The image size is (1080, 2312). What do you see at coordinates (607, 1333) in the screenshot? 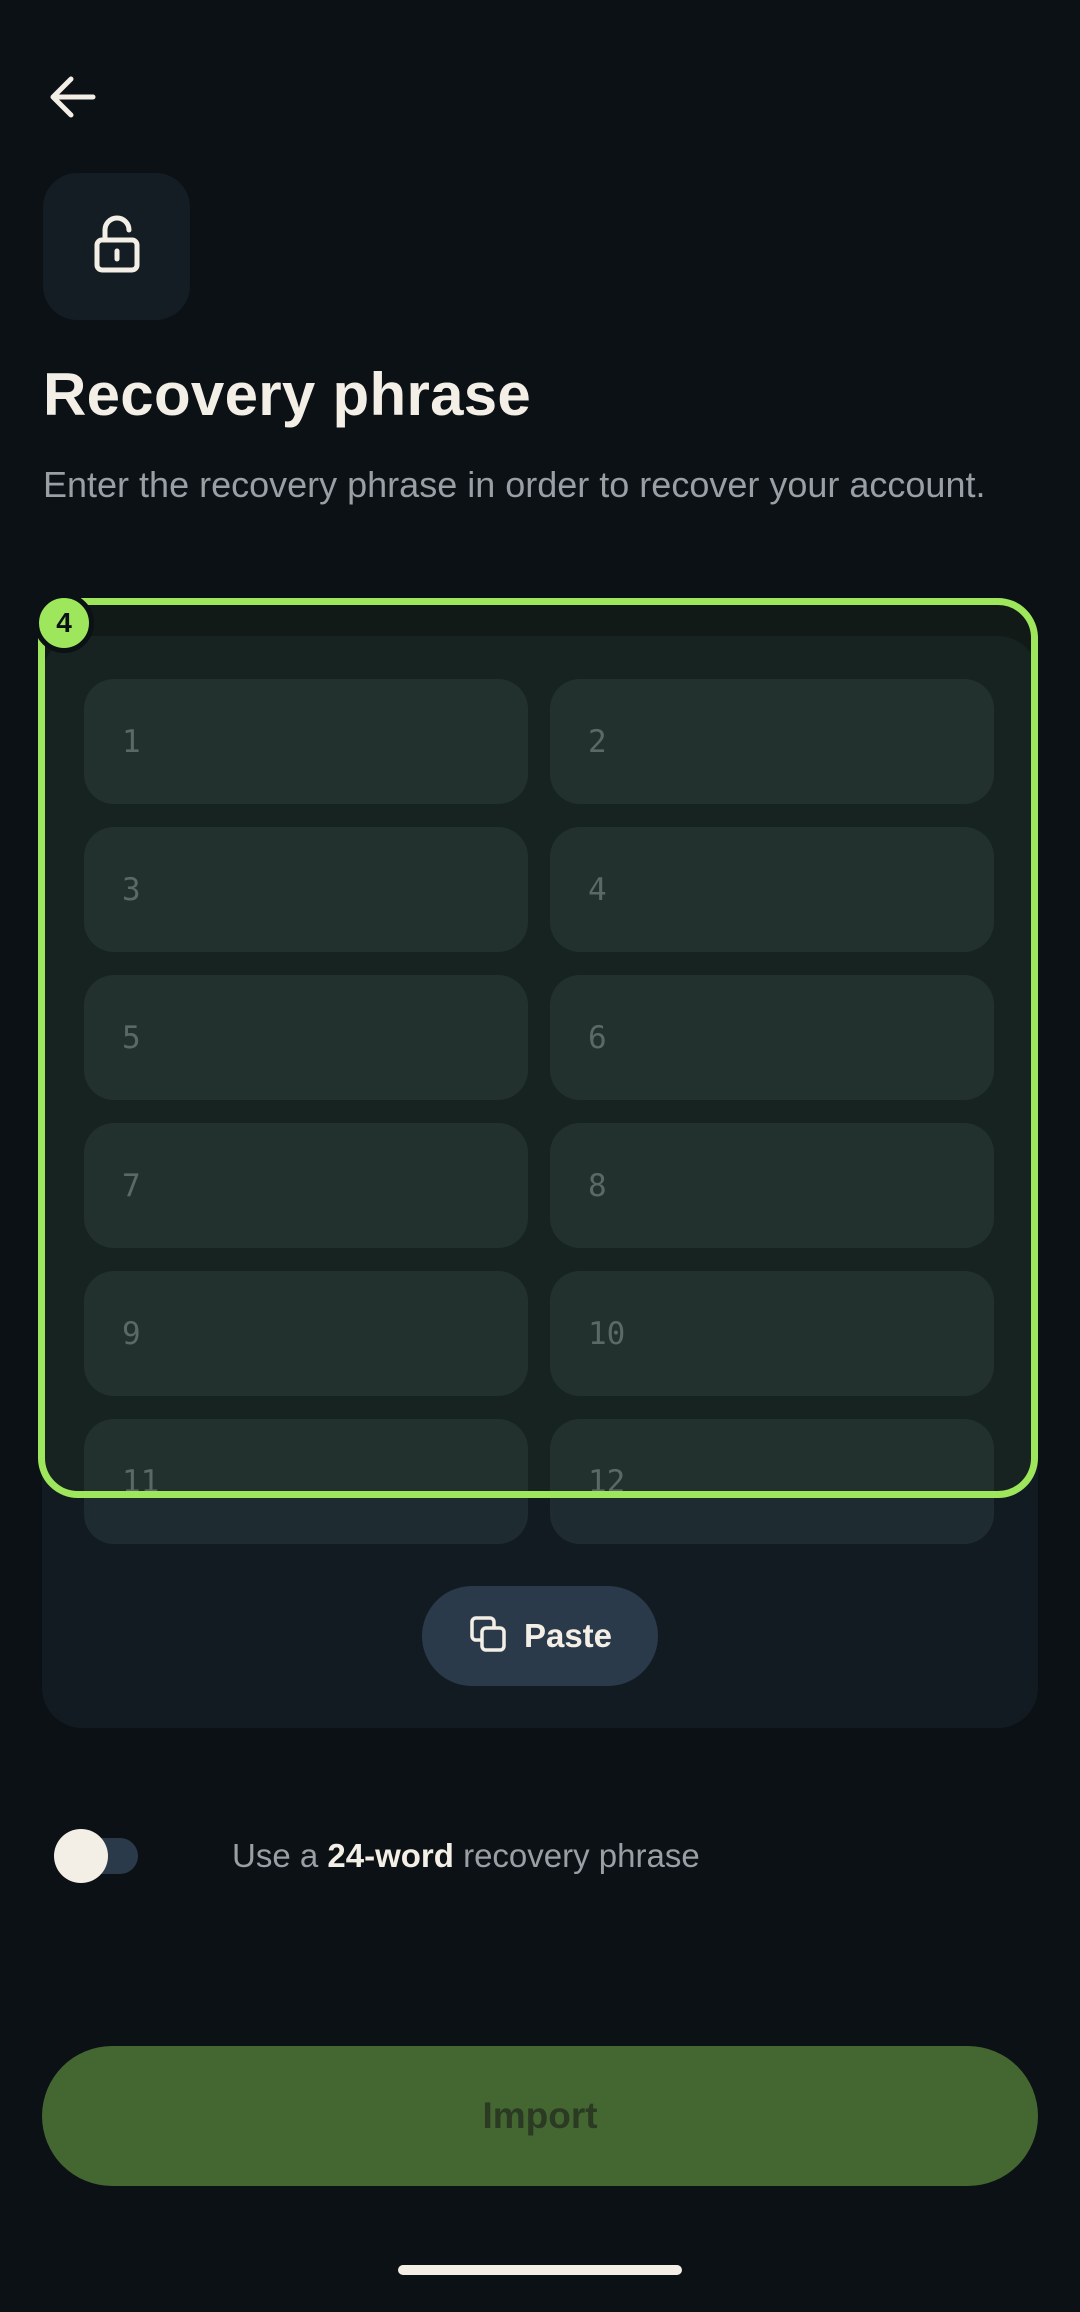
I see `word-placeholder: 10` at bounding box center [607, 1333].